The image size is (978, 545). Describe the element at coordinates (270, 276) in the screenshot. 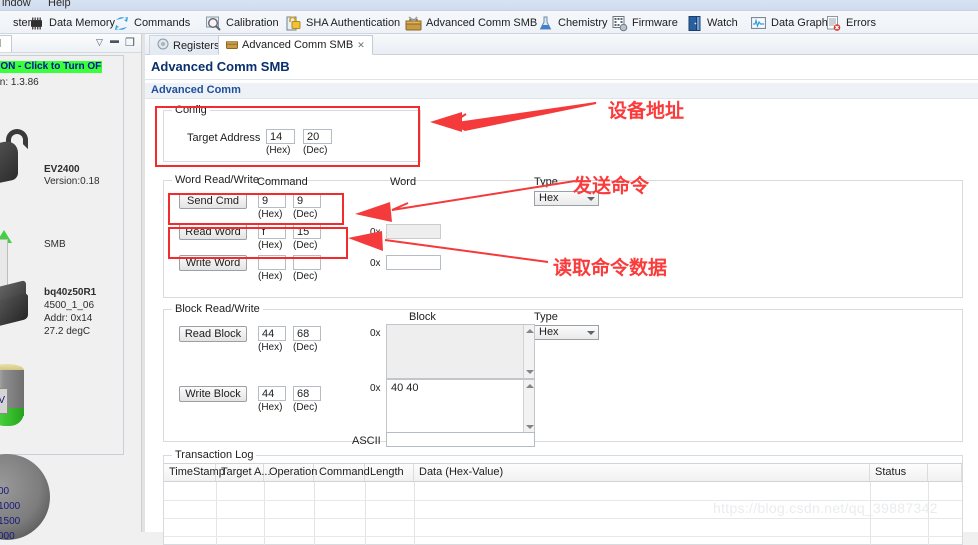

I see `write-word-hex-note: (Hex)` at that location.